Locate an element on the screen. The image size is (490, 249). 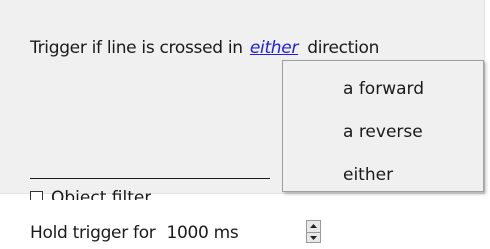
spinner-up-button is located at coordinates (313, 226).